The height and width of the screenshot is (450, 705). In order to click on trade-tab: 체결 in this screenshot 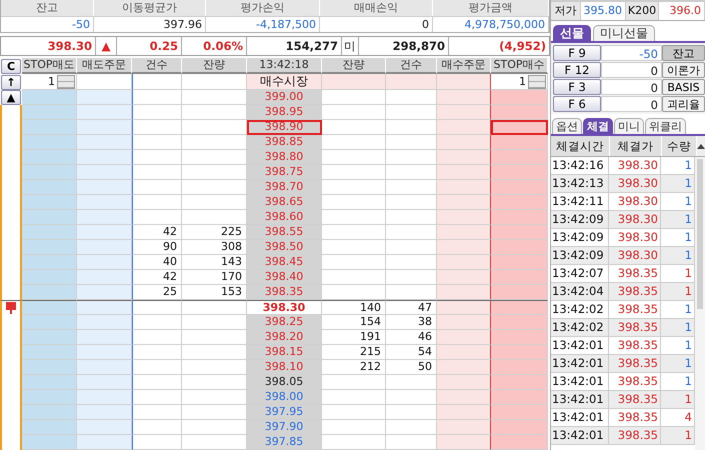, I will do `click(598, 126)`.